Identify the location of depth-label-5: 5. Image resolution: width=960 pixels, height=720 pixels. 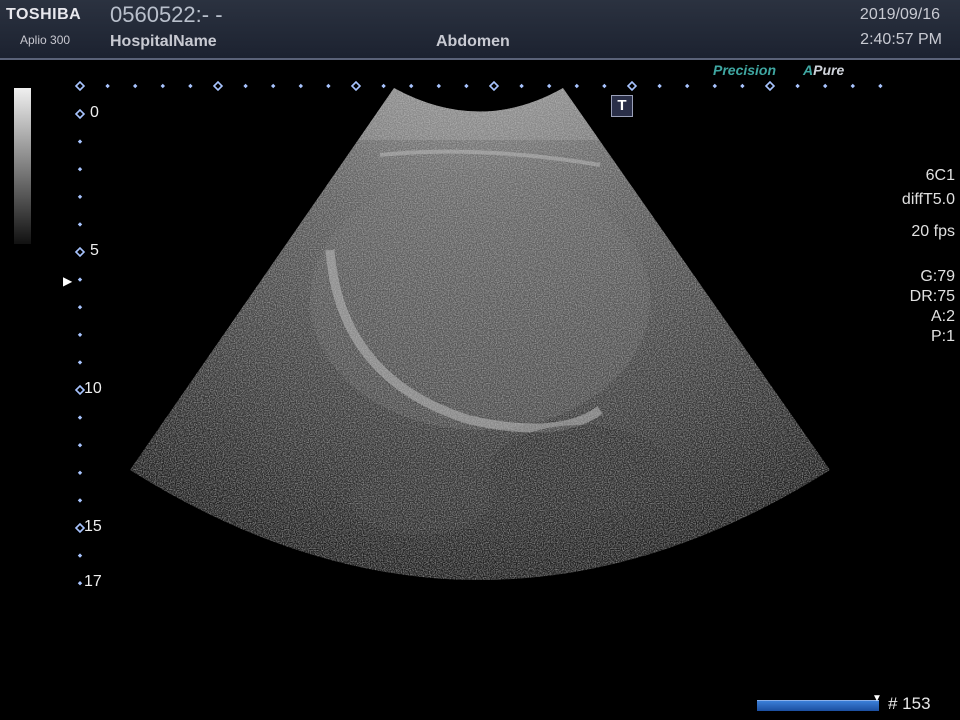
(94, 250).